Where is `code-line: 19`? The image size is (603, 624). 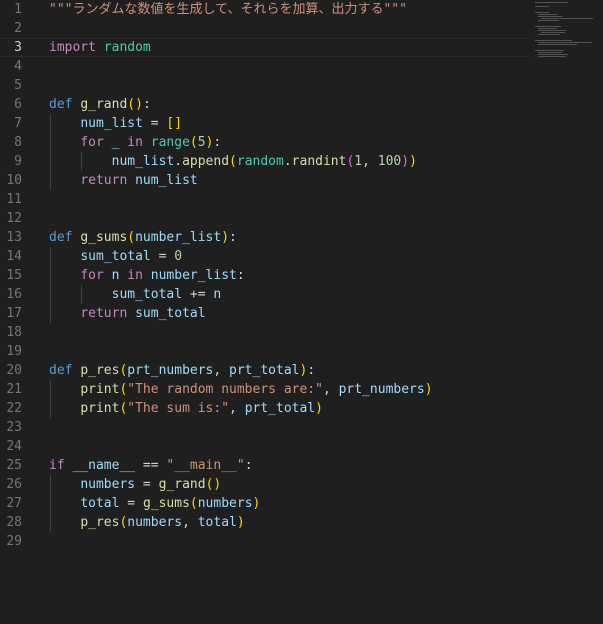
code-line: 19 is located at coordinates (265, 351).